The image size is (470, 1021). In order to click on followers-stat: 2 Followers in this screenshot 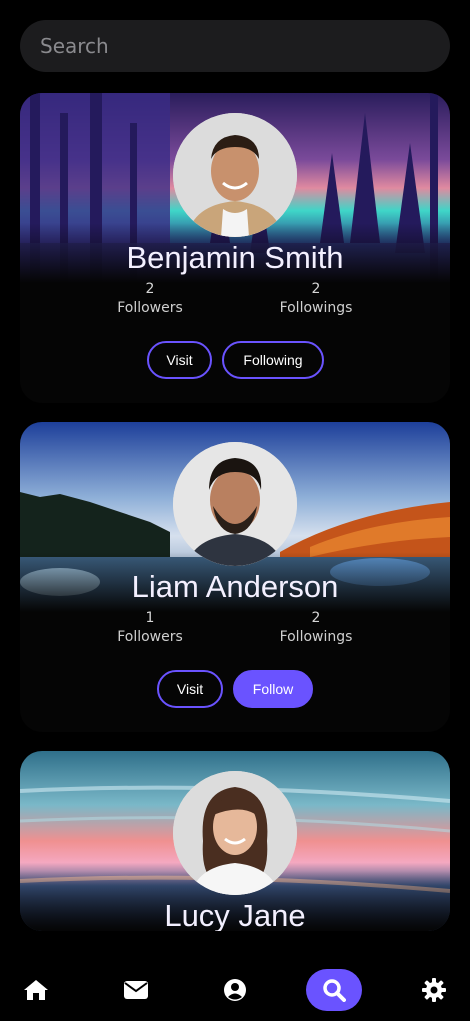, I will do `click(150, 299)`.